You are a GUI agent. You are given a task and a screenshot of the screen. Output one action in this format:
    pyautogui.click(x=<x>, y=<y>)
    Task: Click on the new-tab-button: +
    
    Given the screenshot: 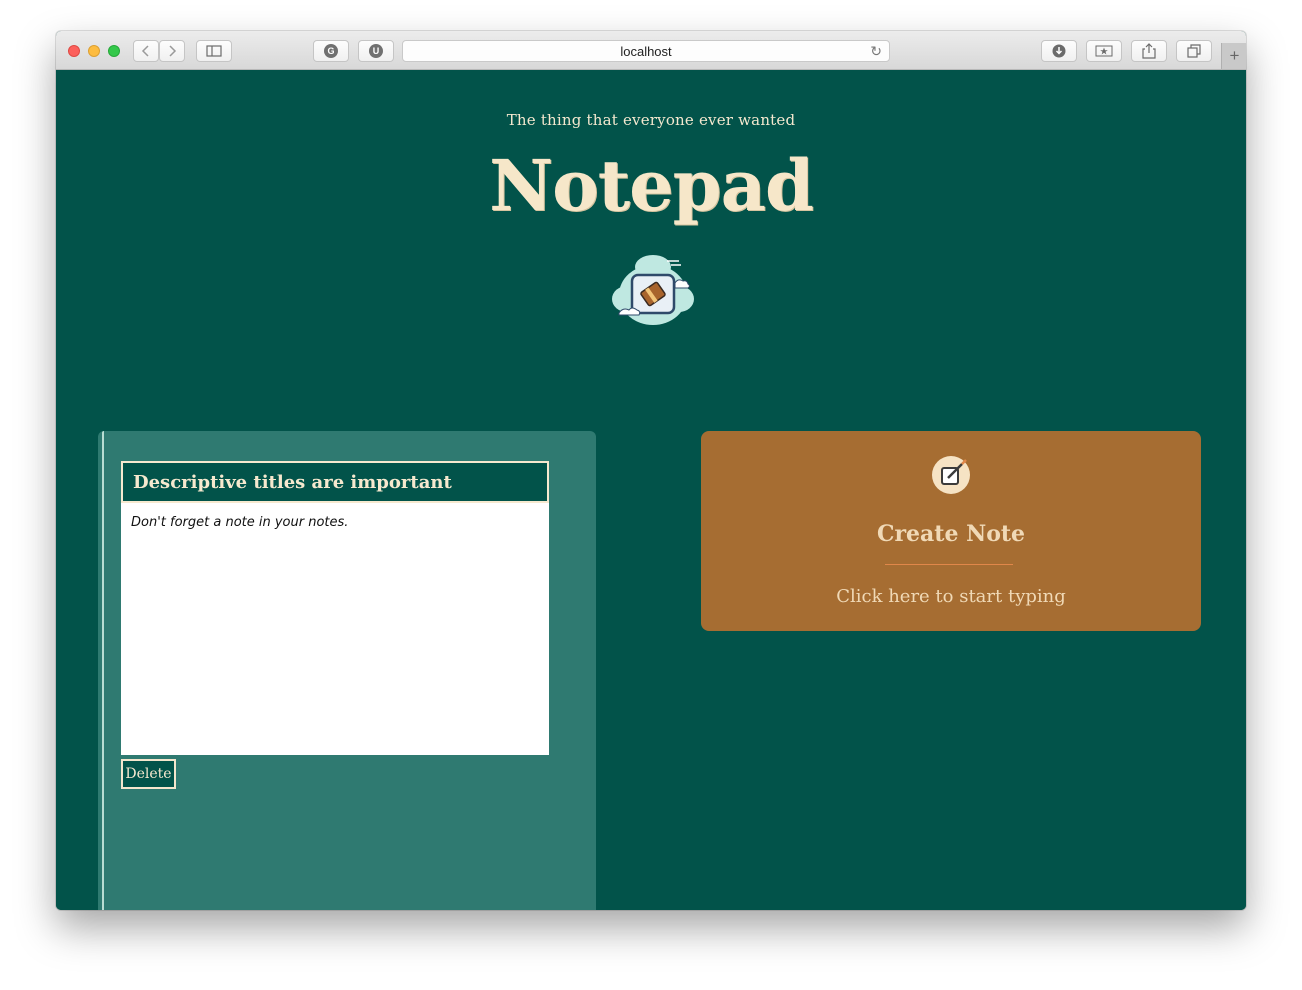 What is the action you would take?
    pyautogui.click(x=1233, y=56)
    